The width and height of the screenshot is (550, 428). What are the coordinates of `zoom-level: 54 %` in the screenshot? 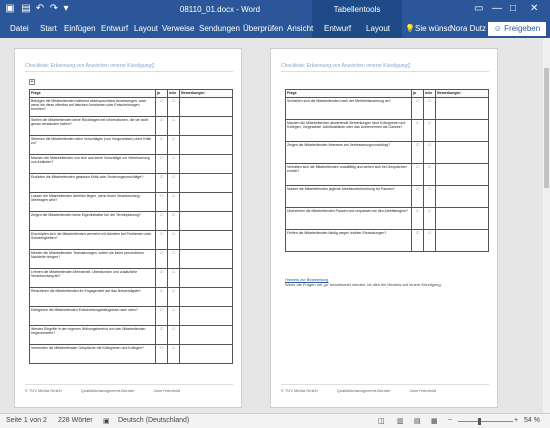 It's located at (532, 420).